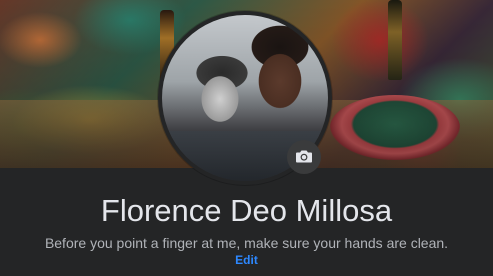 The width and height of the screenshot is (493, 276). I want to click on update-profile-picture-button, so click(304, 157).